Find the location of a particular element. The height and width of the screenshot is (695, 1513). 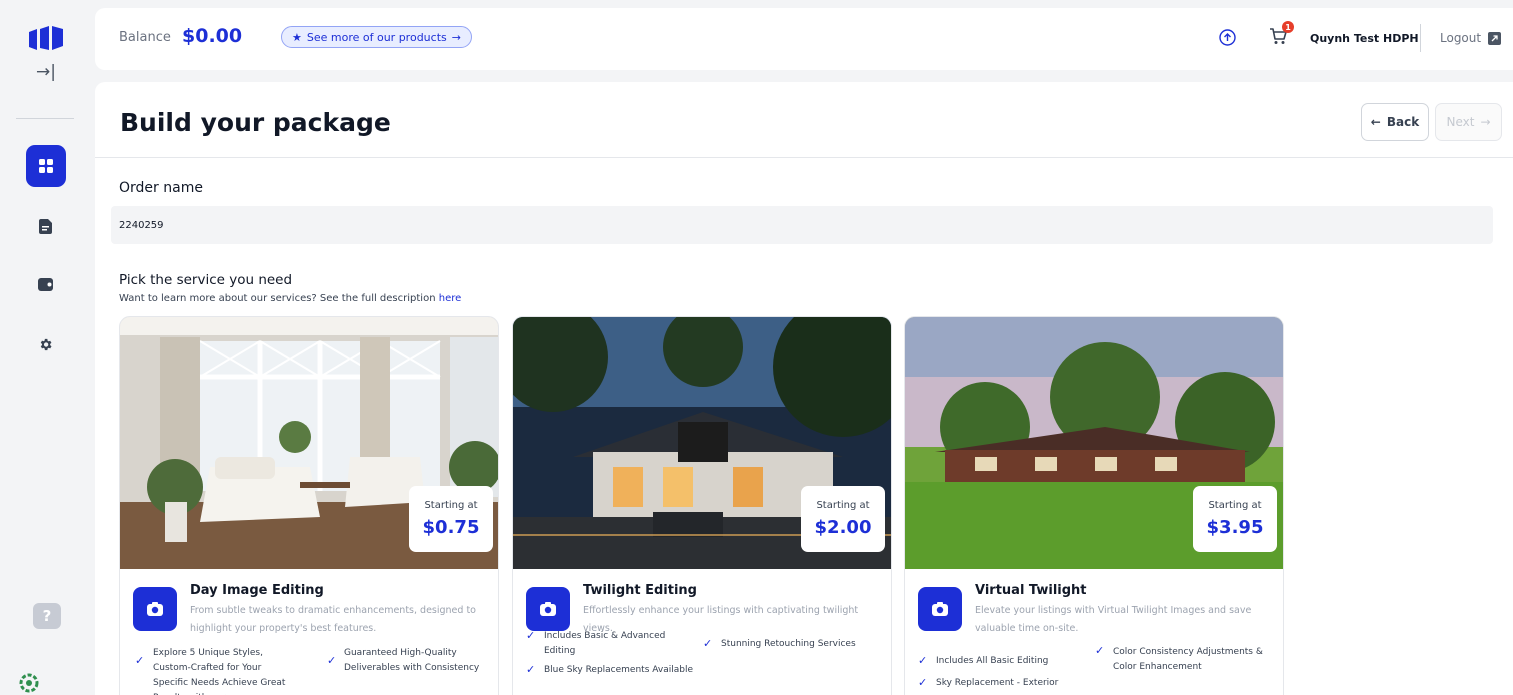

sidebar-item-settings is located at coordinates (45, 344).